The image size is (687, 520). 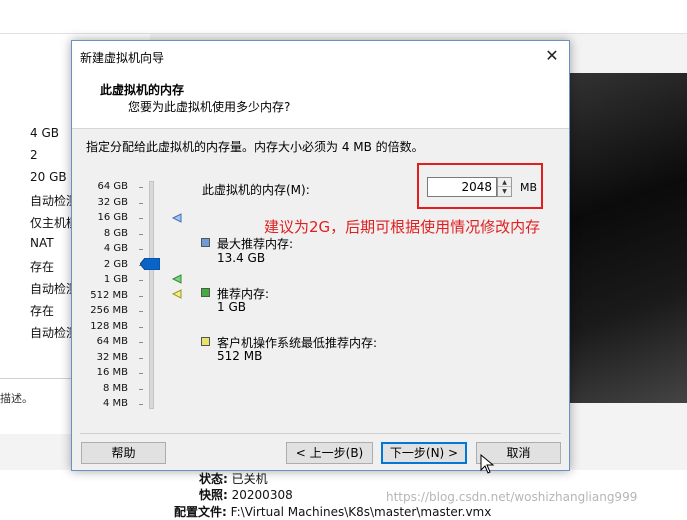 What do you see at coordinates (205, 341) in the screenshot?
I see `min-recommended-legend-icon` at bounding box center [205, 341].